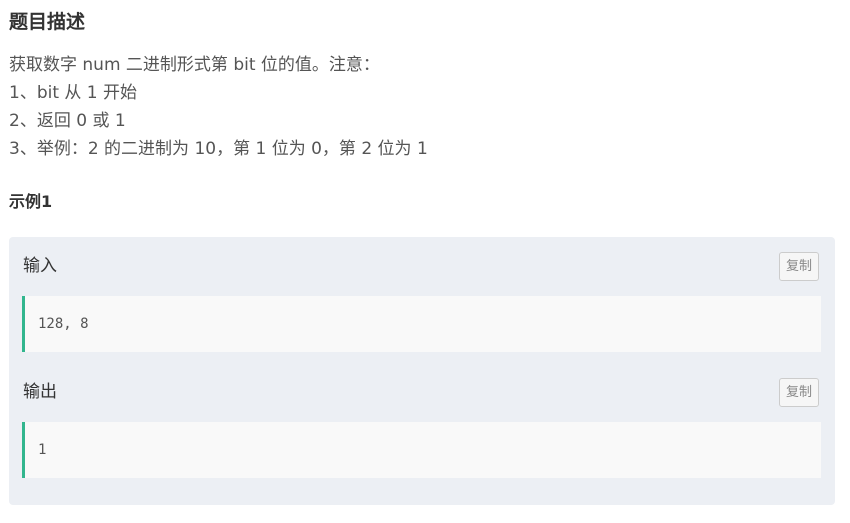 The width and height of the screenshot is (850, 523). I want to click on input-label: 输入, so click(40, 266).